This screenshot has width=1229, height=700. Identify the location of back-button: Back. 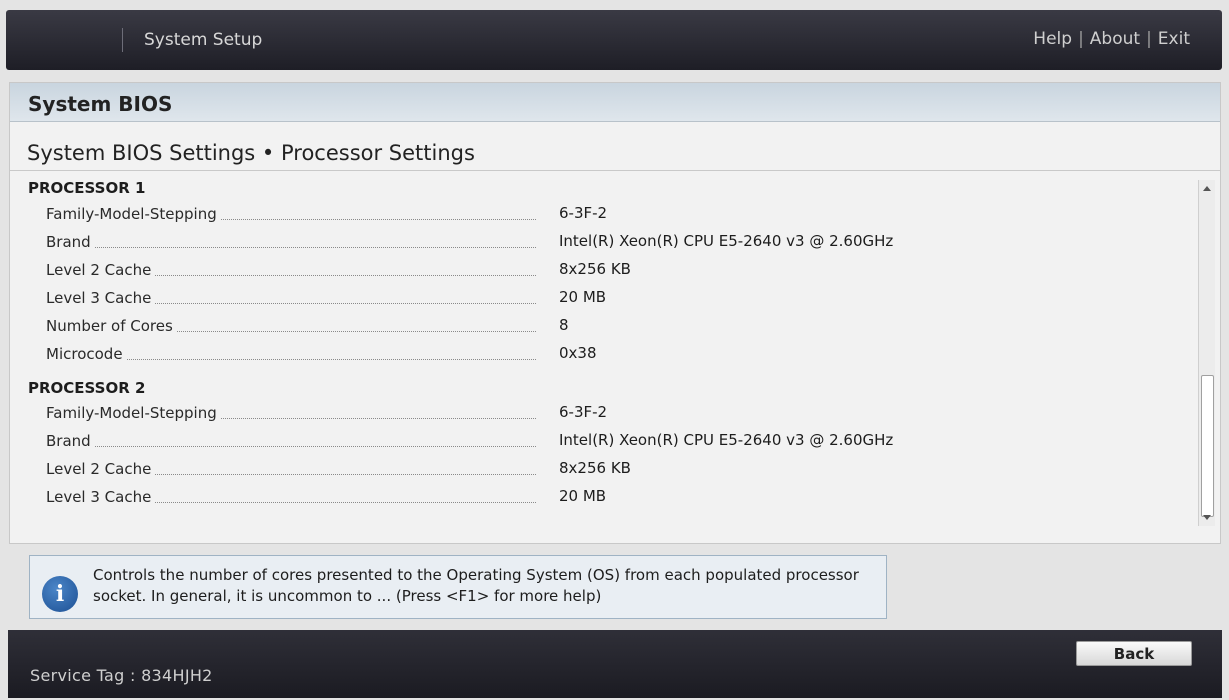
(1134, 653).